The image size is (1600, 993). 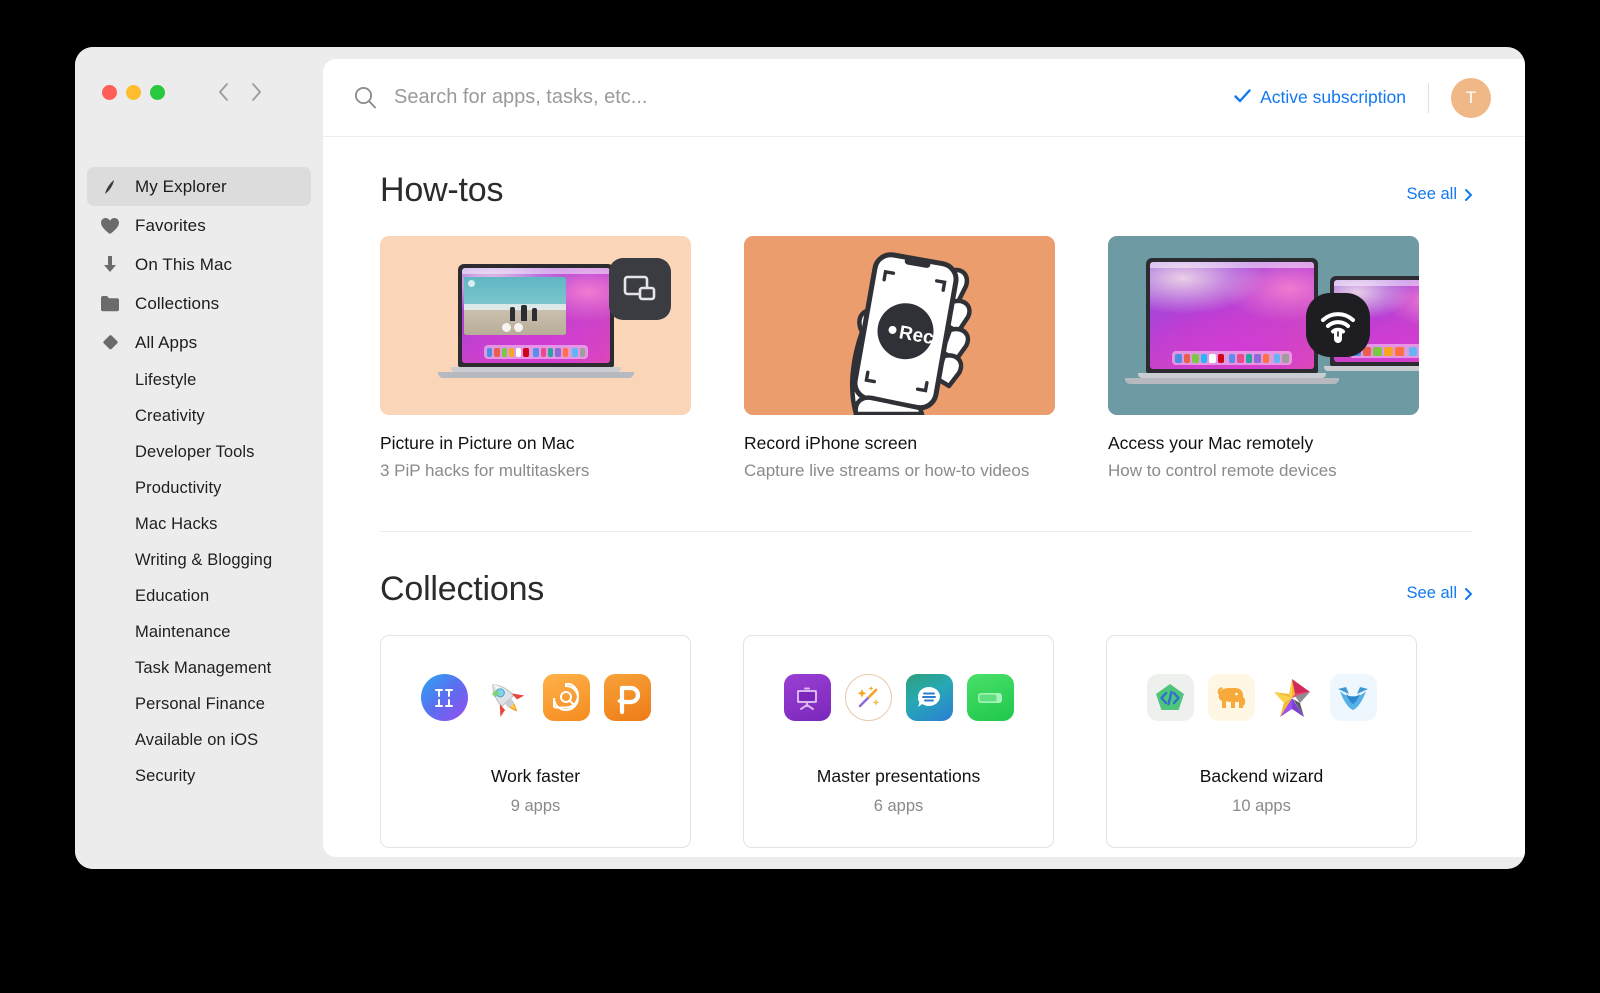 What do you see at coordinates (674, 97) in the screenshot?
I see `search-input` at bounding box center [674, 97].